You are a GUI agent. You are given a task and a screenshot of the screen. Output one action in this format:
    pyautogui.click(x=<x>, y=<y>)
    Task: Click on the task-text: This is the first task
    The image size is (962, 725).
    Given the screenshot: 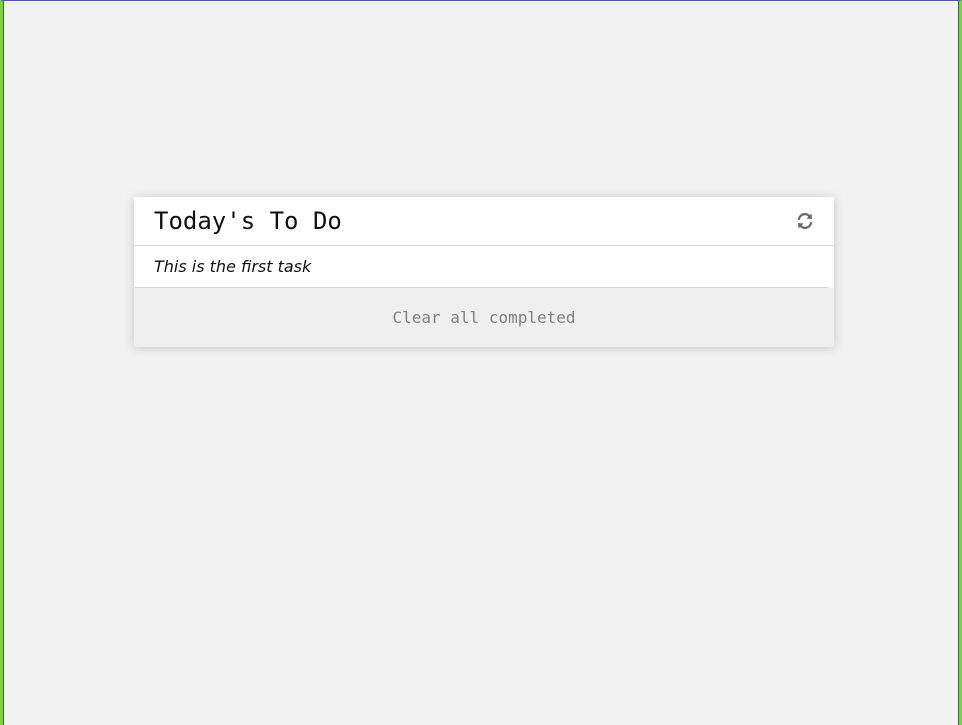 What is the action you would take?
    pyautogui.click(x=233, y=266)
    